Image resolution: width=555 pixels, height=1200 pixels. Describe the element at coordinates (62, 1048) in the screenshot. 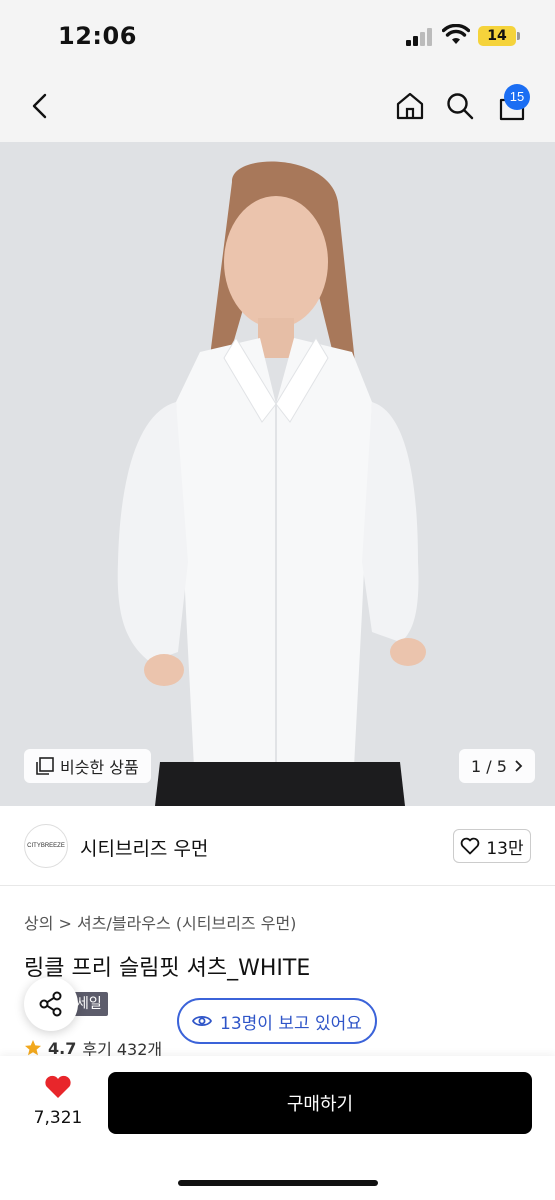

I see `rating-value: 4.7` at that location.